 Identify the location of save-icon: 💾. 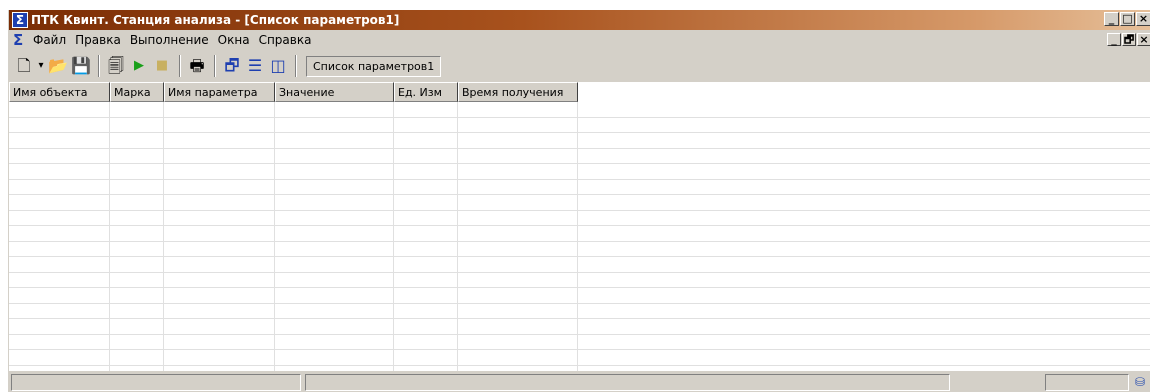
(81, 66).